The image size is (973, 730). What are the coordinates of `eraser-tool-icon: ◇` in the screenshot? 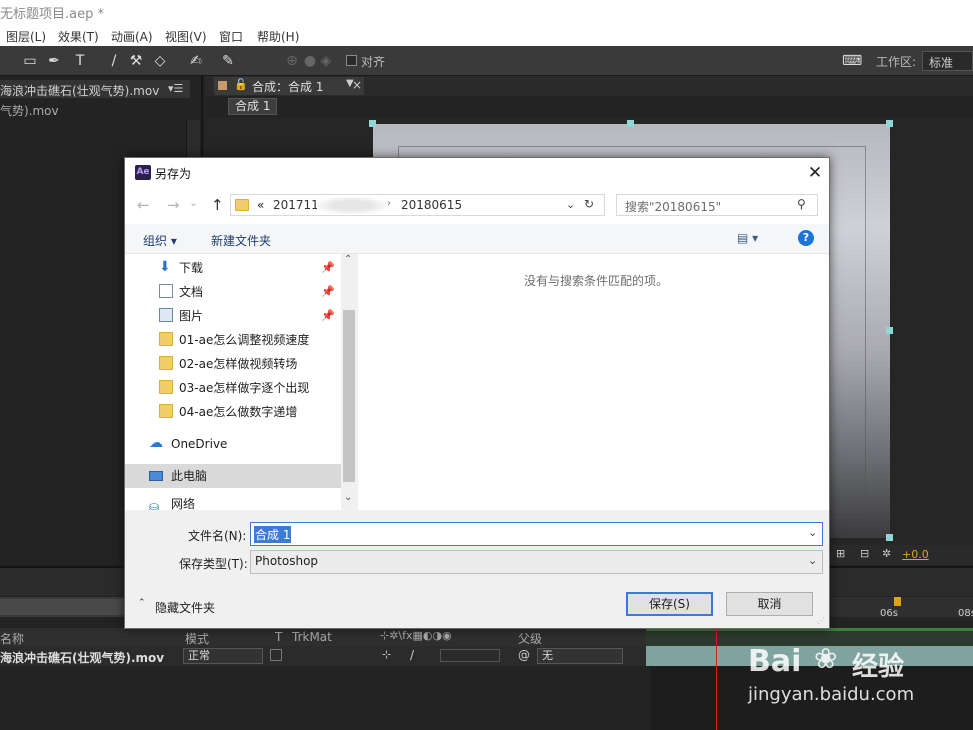 It's located at (160, 61).